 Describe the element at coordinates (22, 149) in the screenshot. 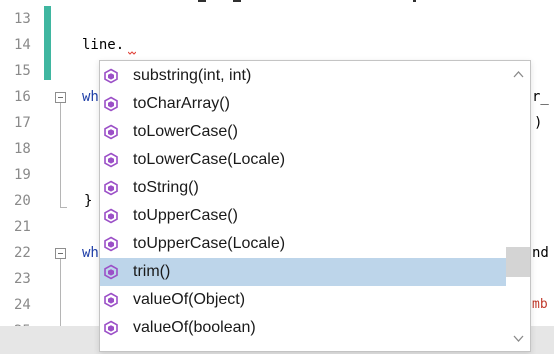

I see `line-number: 18` at that location.